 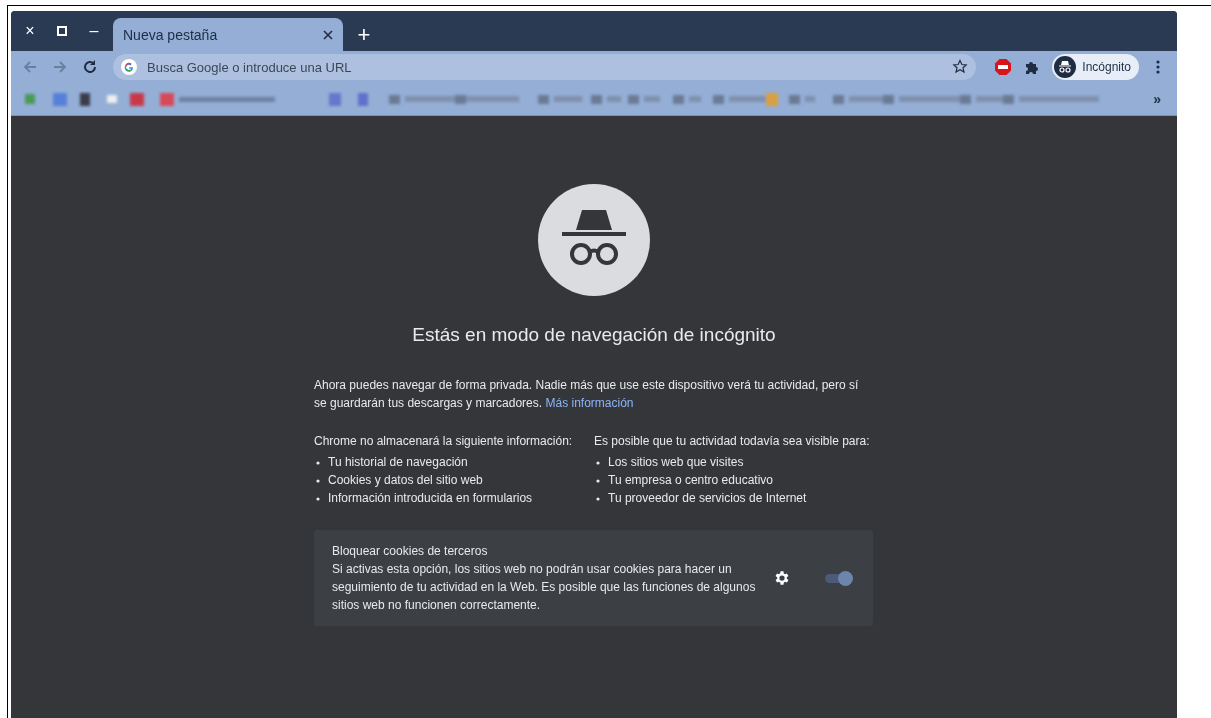 I want to click on address-bar: Busca Google o introduce una URL, so click(x=545, y=67).